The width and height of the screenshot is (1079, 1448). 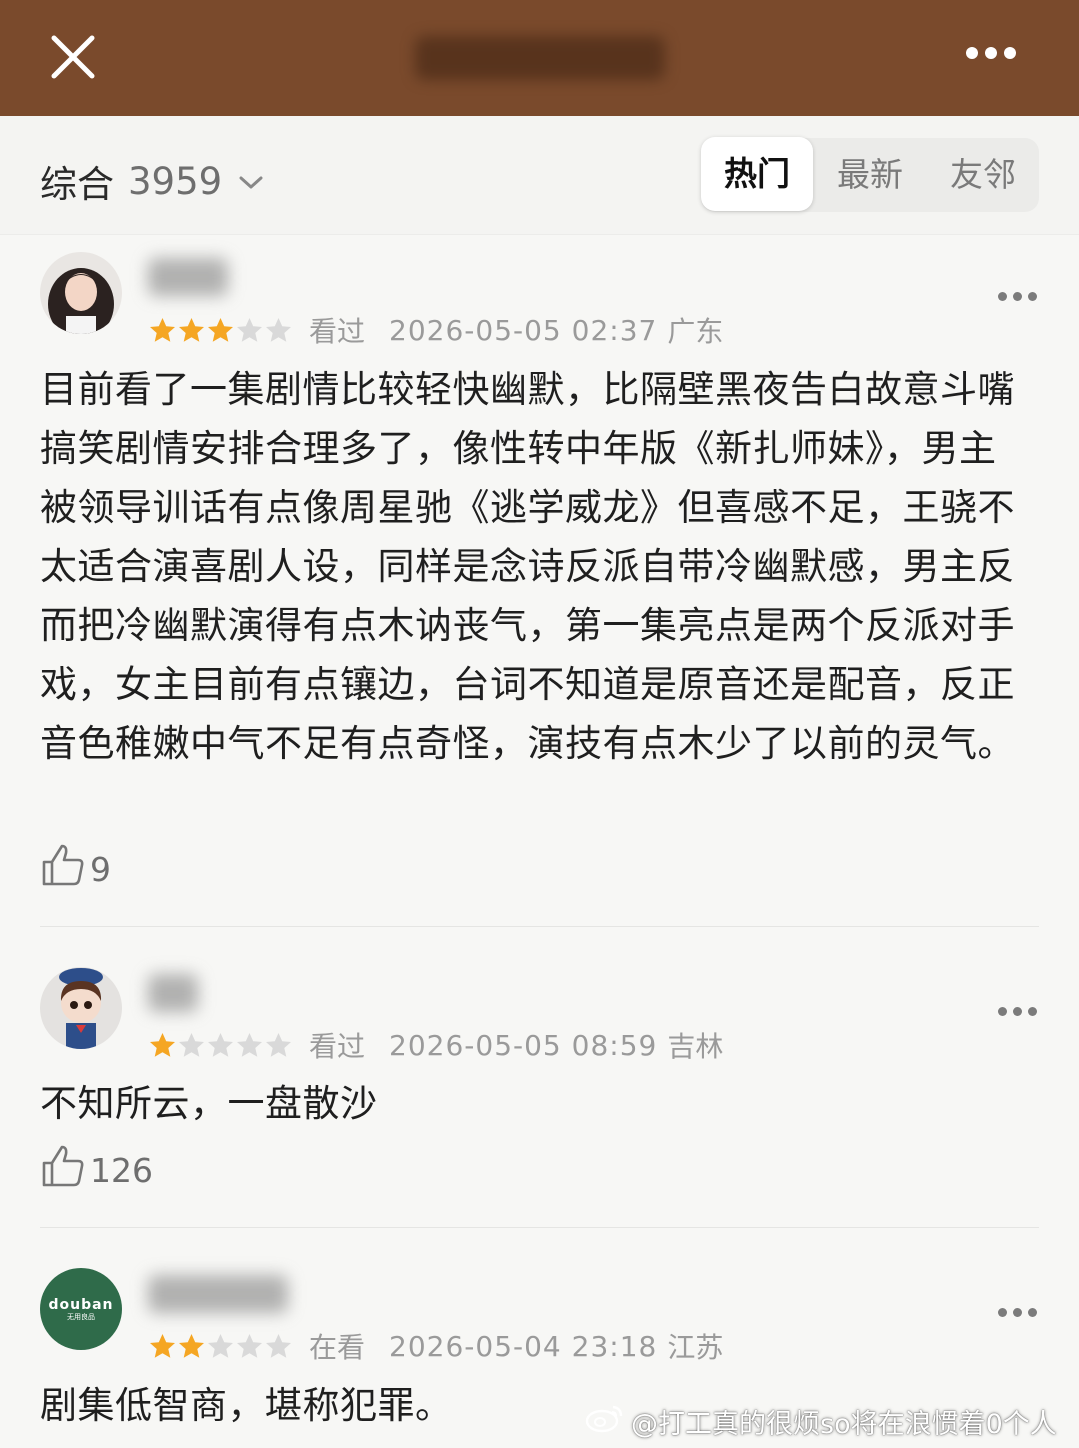 What do you see at coordinates (523, 1346) in the screenshot?
I see `timestamp: 2026-05-04 23:18` at bounding box center [523, 1346].